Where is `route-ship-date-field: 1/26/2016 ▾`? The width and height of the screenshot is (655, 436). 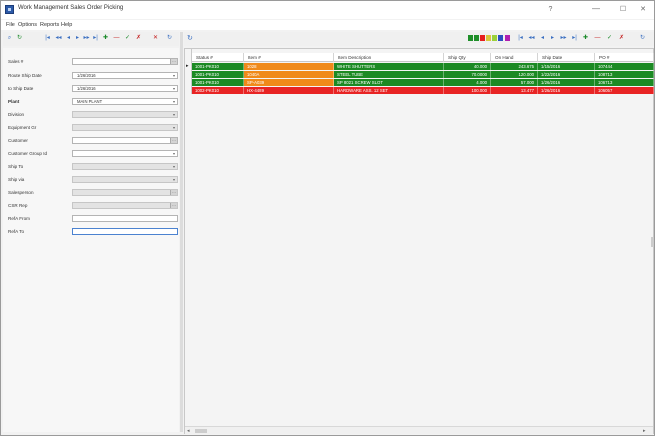 route-ship-date-field: 1/26/2016 ▾ is located at coordinates (125, 75).